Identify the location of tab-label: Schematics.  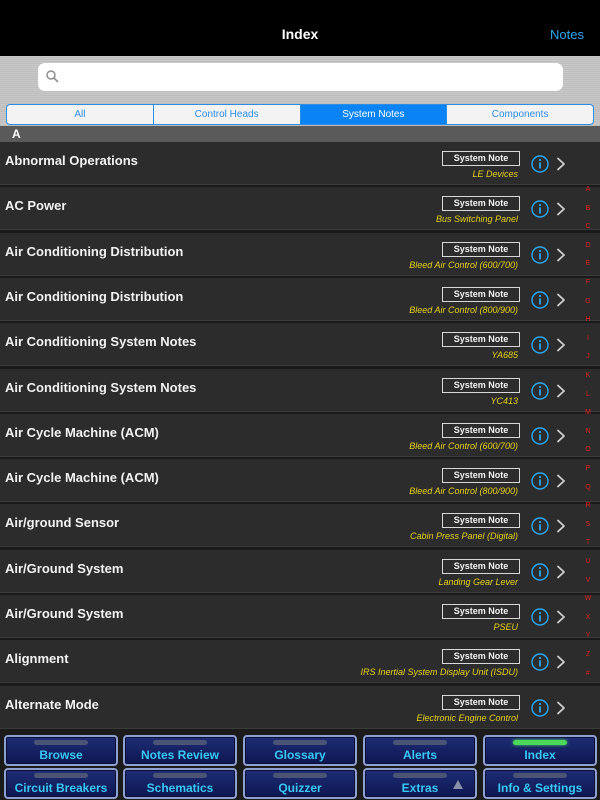
(180, 788).